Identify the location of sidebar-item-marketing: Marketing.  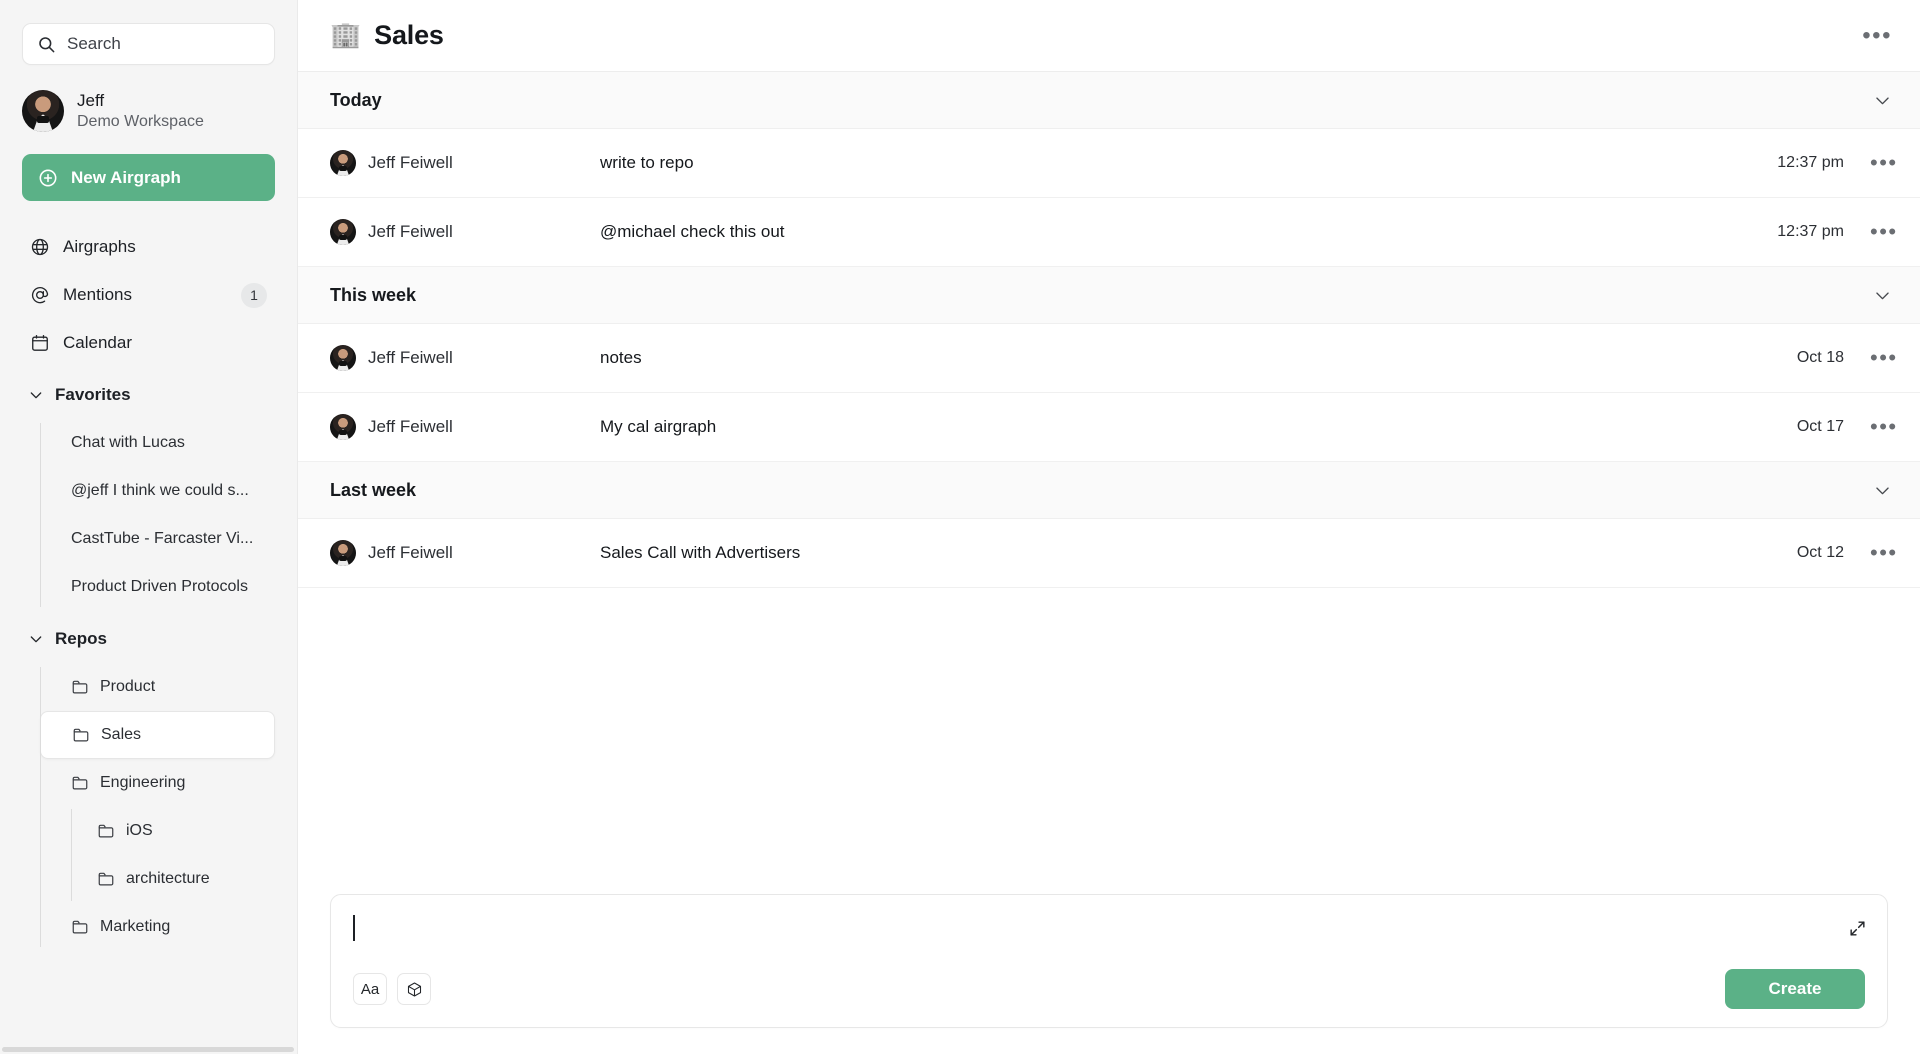
(157, 927).